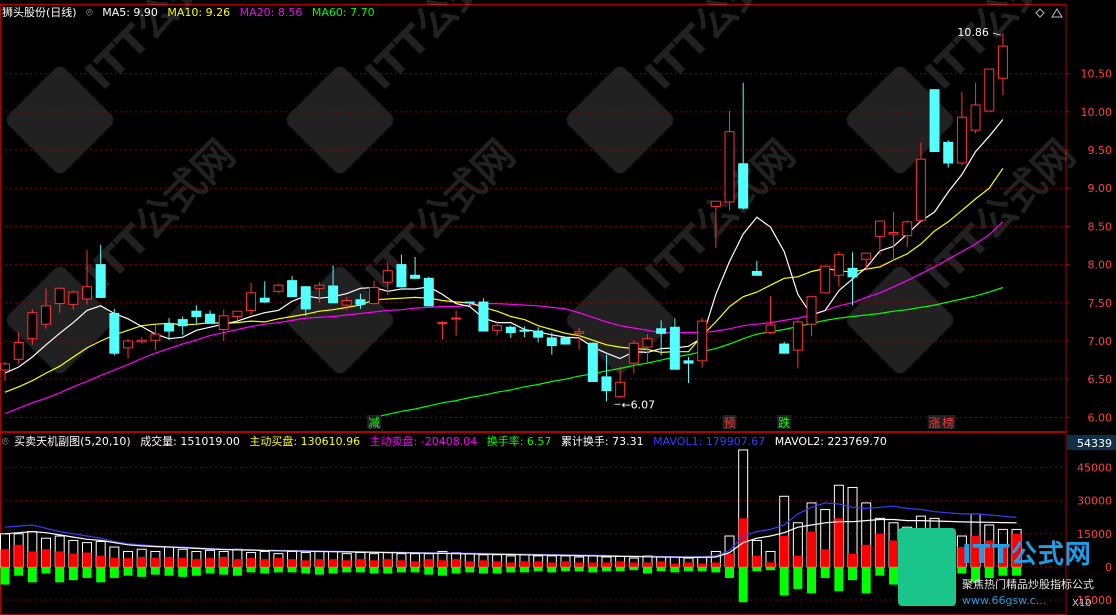  What do you see at coordinates (638, 404) in the screenshot?
I see `low-label: ←6.07` at bounding box center [638, 404].